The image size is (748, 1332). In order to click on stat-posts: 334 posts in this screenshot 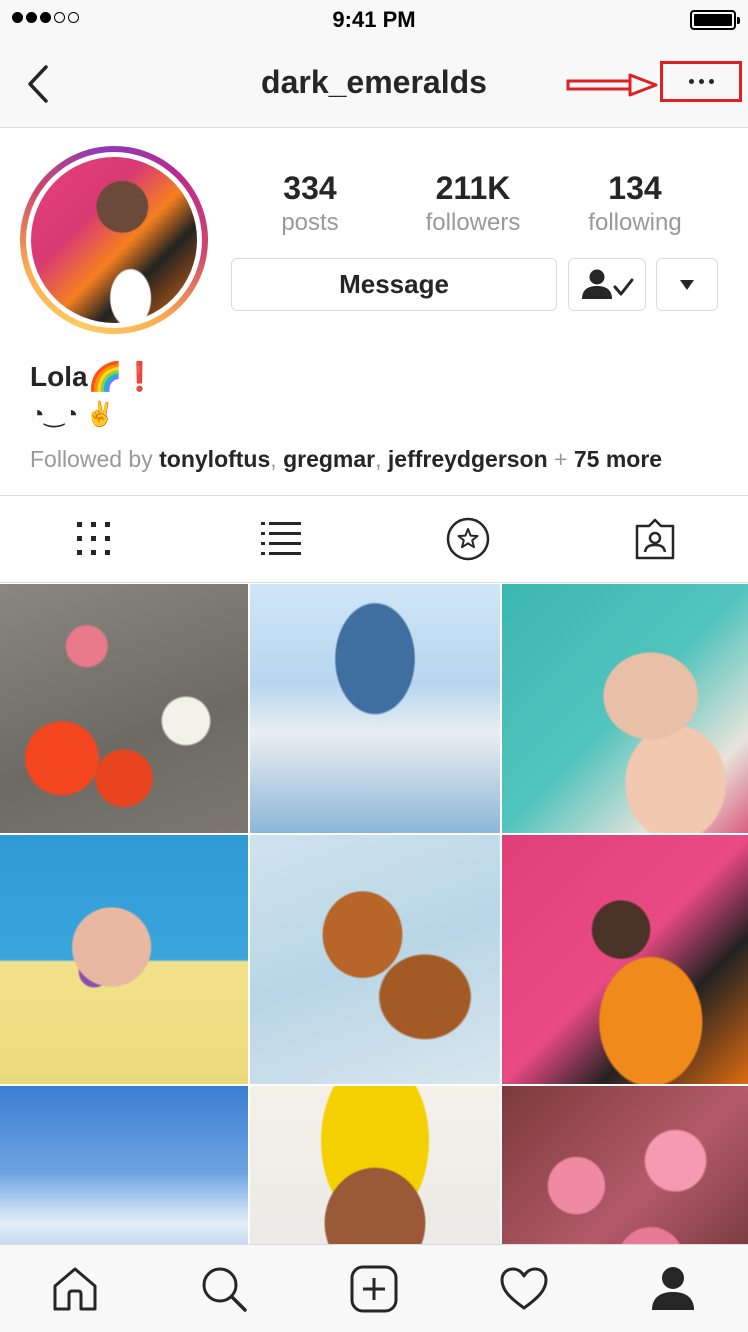, I will do `click(310, 203)`.